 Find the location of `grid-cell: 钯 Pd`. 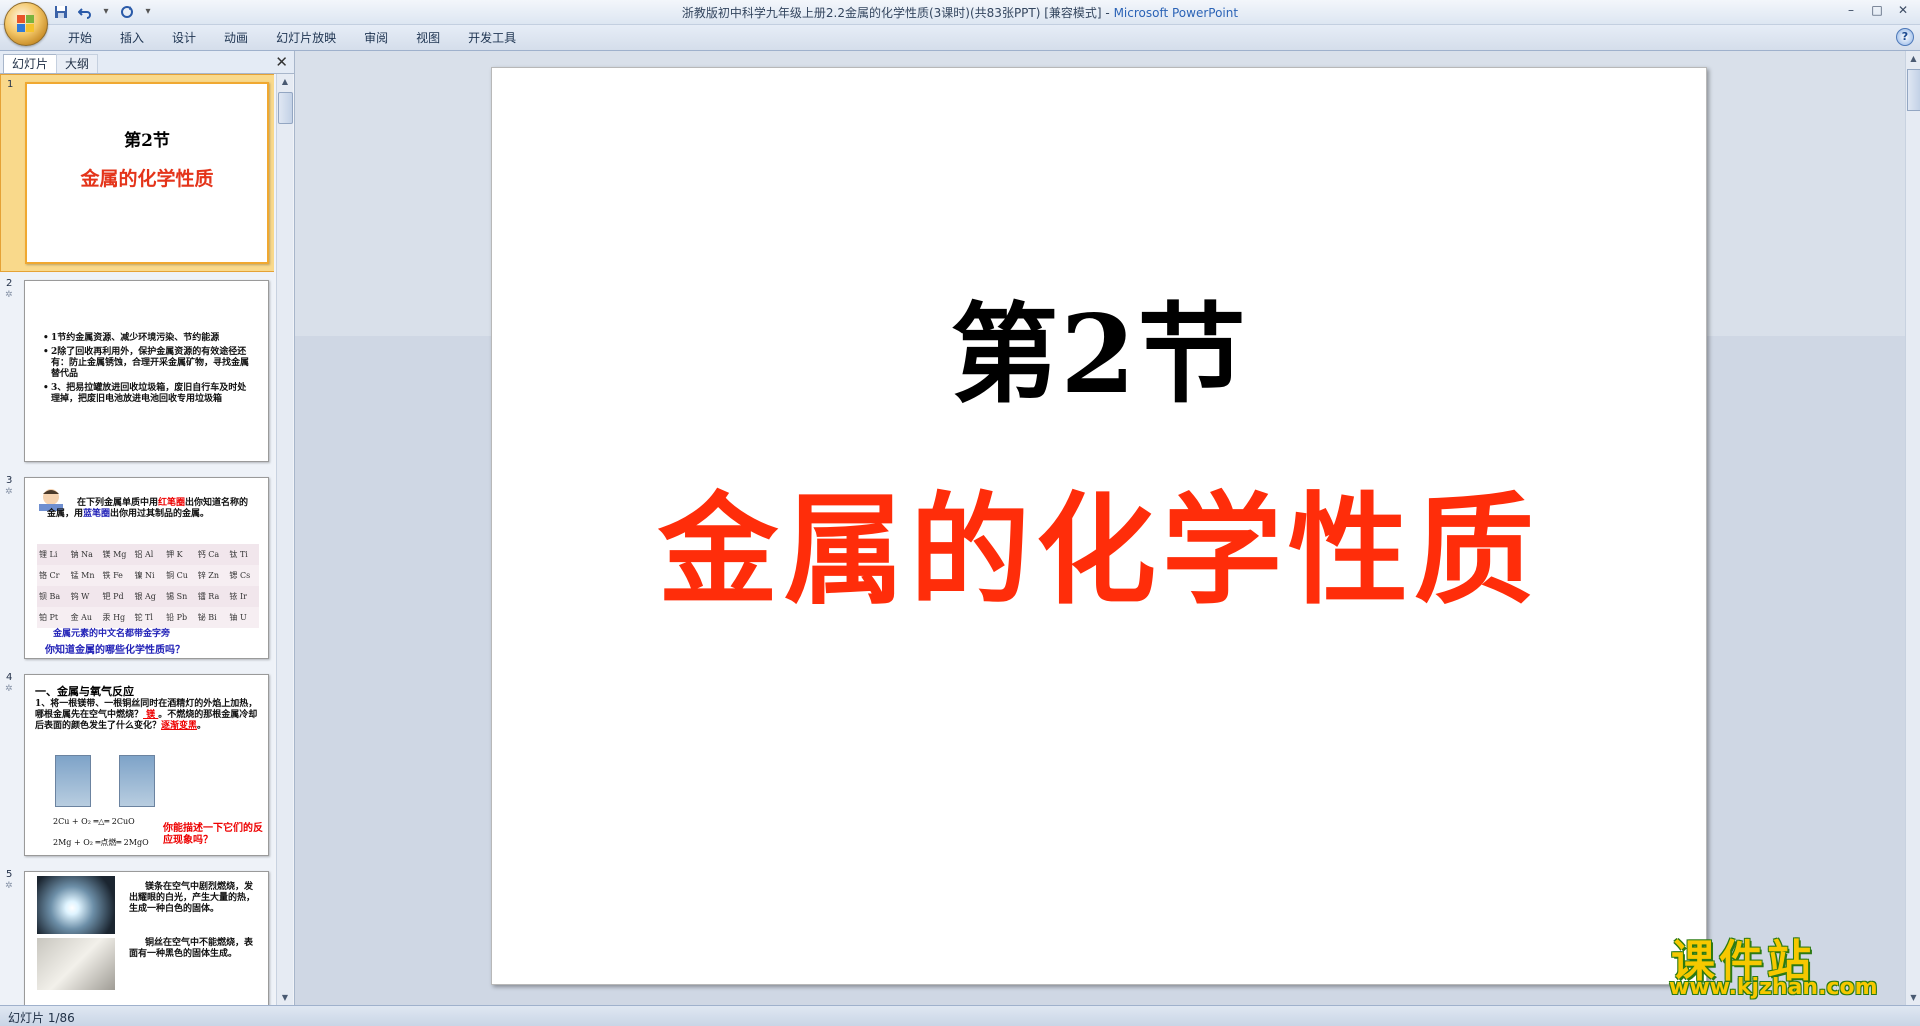

grid-cell: 钯 Pd is located at coordinates (116, 596).